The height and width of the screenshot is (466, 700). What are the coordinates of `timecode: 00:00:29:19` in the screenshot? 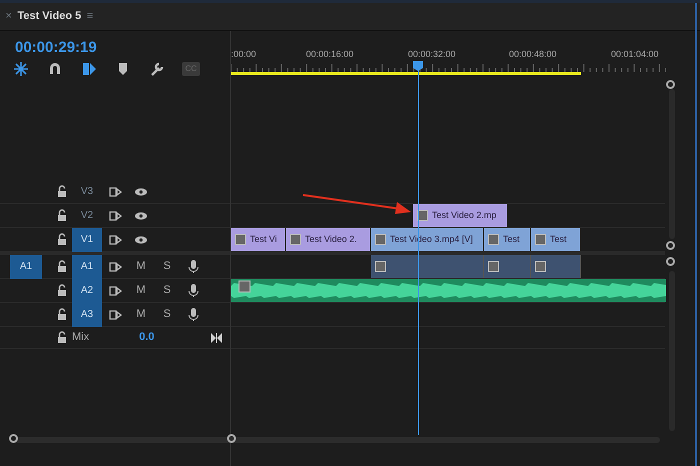 It's located at (56, 48).